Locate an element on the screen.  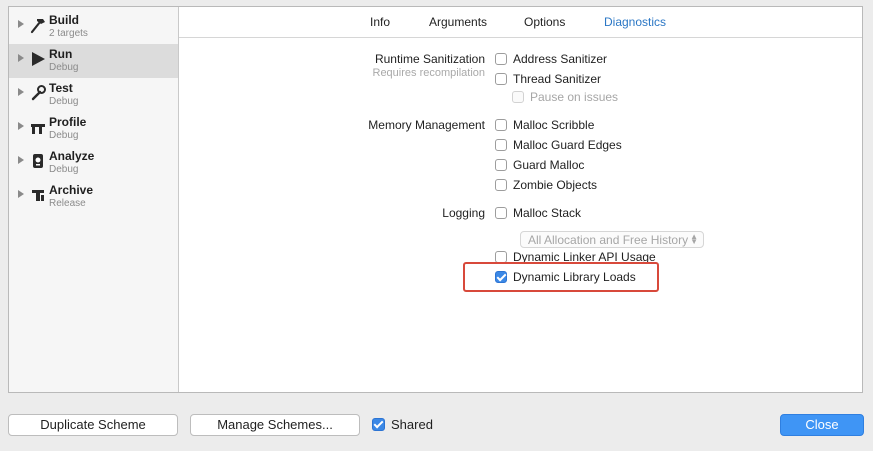
tab-diagnostics: Diagnostics is located at coordinates (635, 22).